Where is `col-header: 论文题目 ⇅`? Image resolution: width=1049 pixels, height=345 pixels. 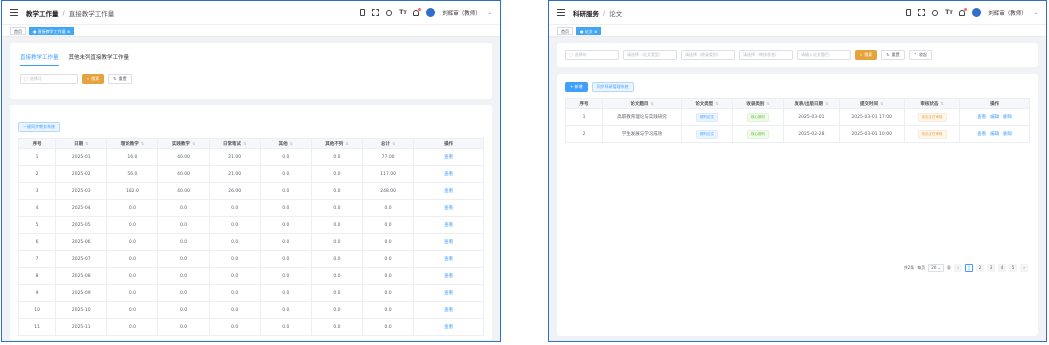
col-header: 论文题目 ⇅ is located at coordinates (642, 103).